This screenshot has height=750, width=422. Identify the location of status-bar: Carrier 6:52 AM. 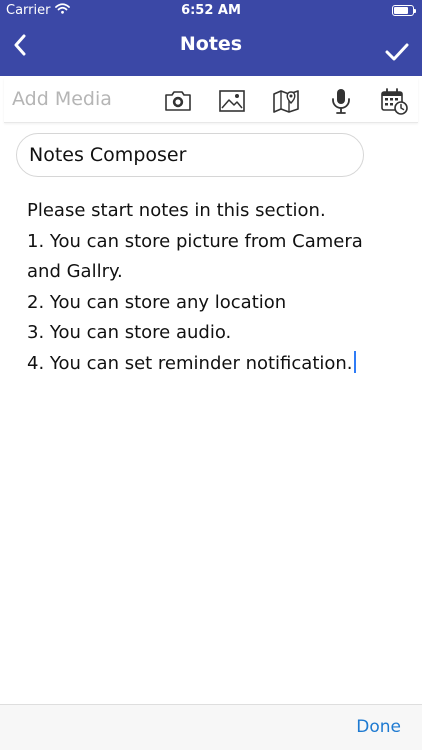
(211, 11).